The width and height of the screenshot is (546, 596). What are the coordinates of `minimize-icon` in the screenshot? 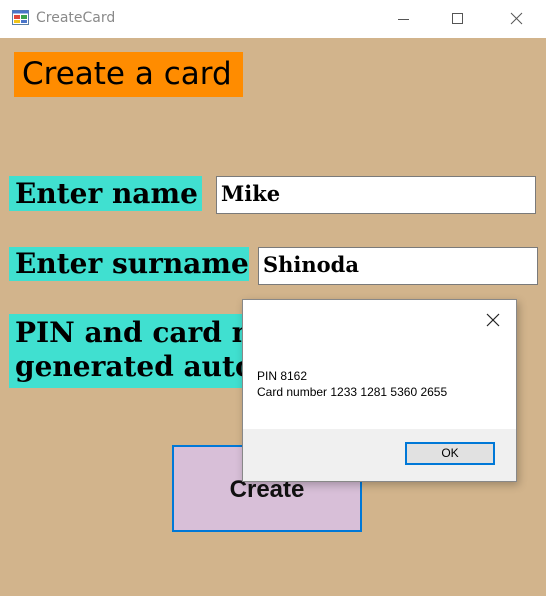 It's located at (403, 19).